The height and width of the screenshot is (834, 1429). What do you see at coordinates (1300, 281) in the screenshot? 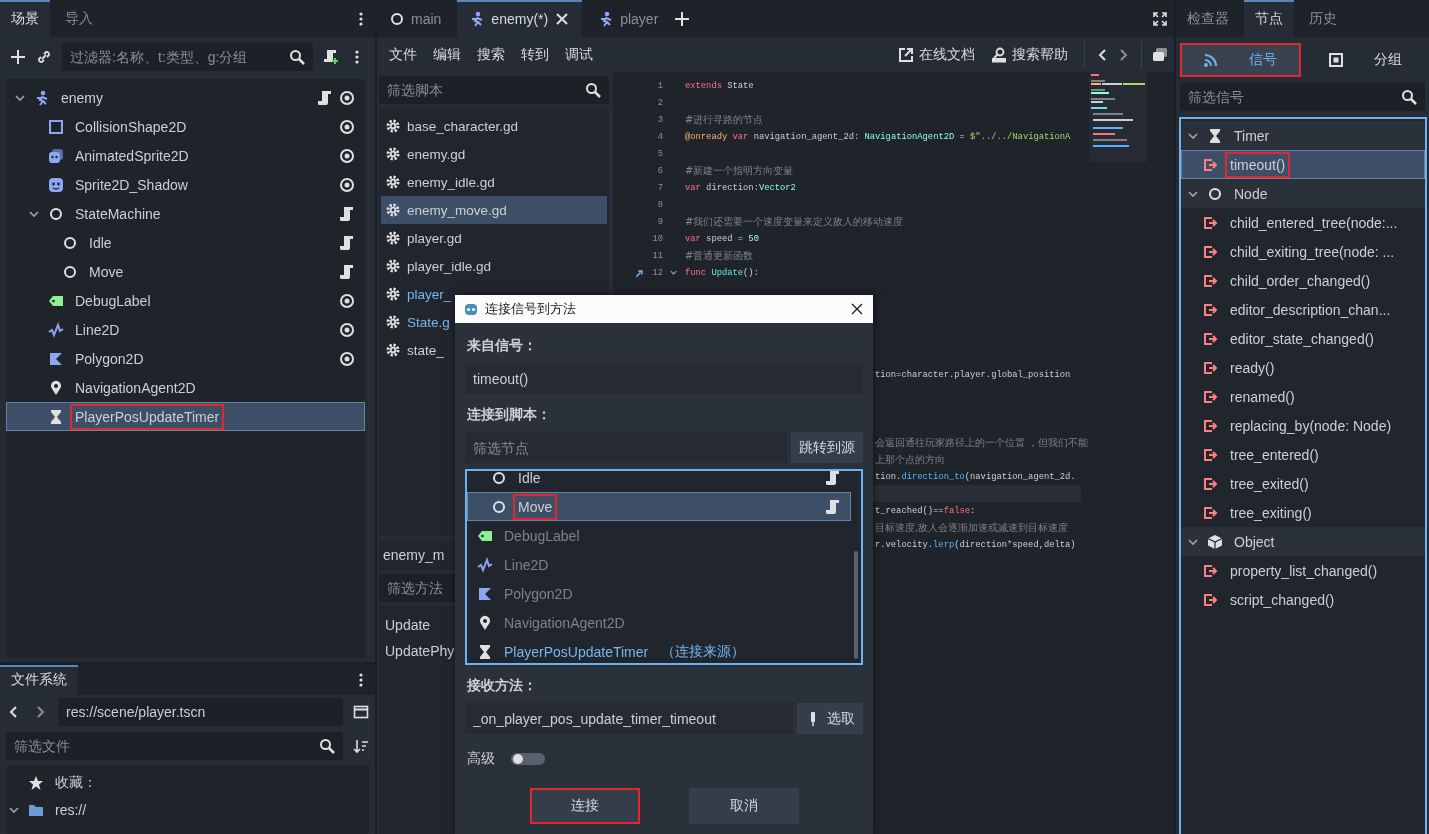
I see `signal-name: child_order_changed()` at bounding box center [1300, 281].